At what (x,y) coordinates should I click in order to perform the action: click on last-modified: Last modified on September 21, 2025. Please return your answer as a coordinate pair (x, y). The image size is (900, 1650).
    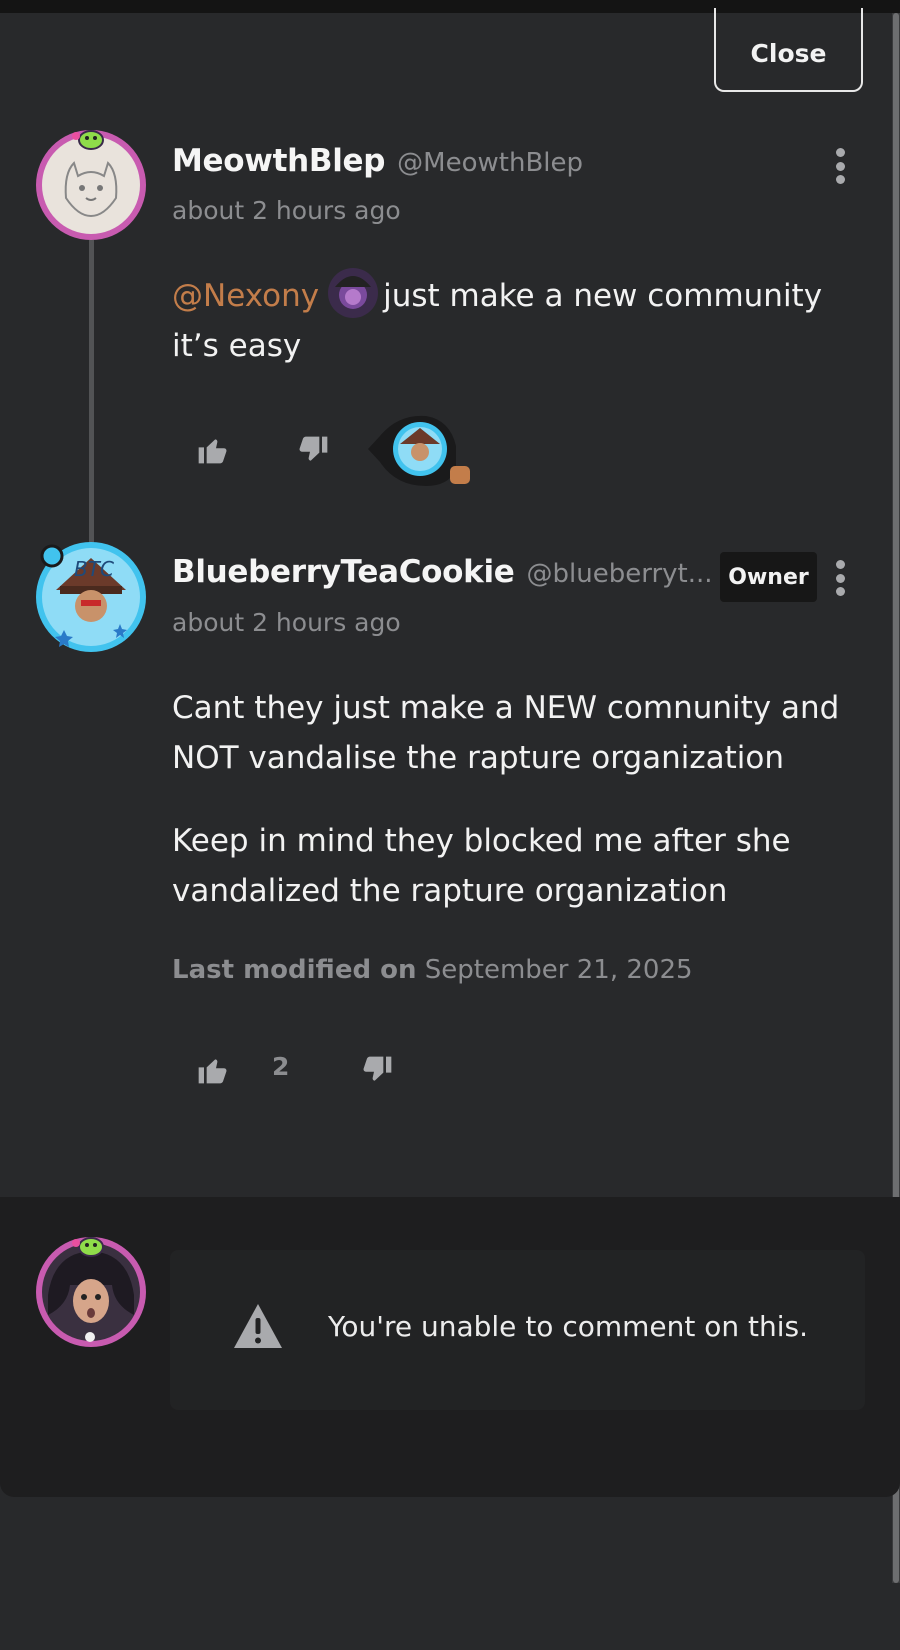
    Looking at the image, I should click on (432, 970).